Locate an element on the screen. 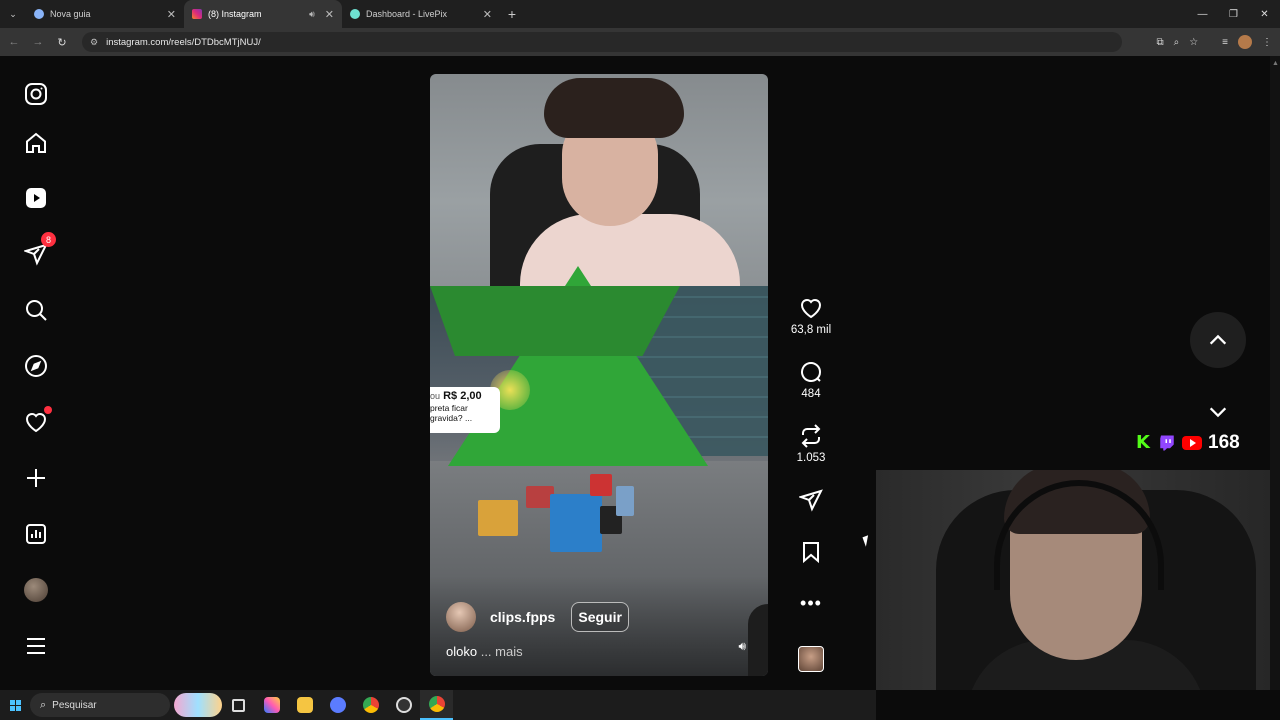 This screenshot has height=720, width=1280. chrome-active-button is located at coordinates (436, 705).